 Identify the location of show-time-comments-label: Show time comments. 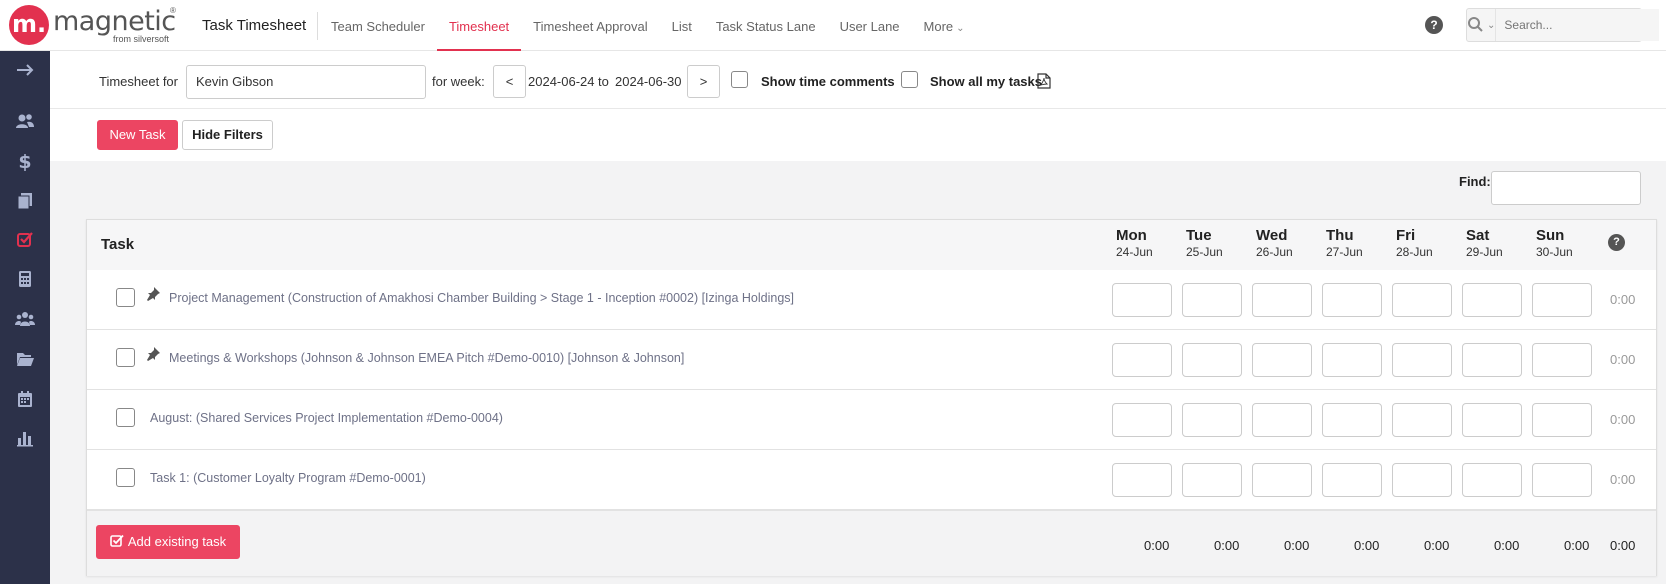
(828, 81).